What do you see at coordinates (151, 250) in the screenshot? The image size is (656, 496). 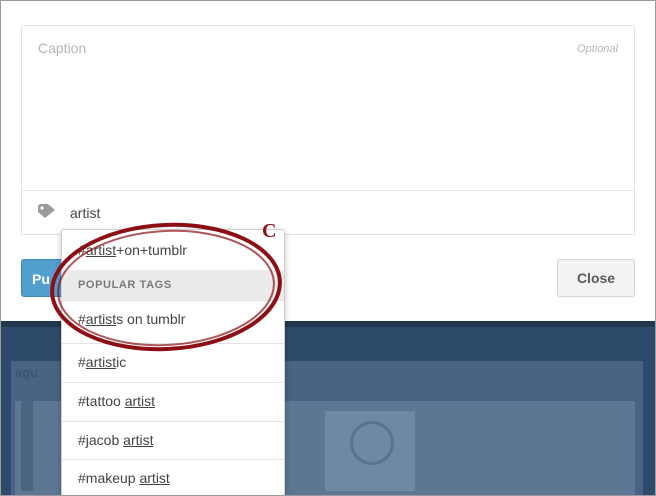 I see `tag-suggestion-suffix: +on+tumblr` at bounding box center [151, 250].